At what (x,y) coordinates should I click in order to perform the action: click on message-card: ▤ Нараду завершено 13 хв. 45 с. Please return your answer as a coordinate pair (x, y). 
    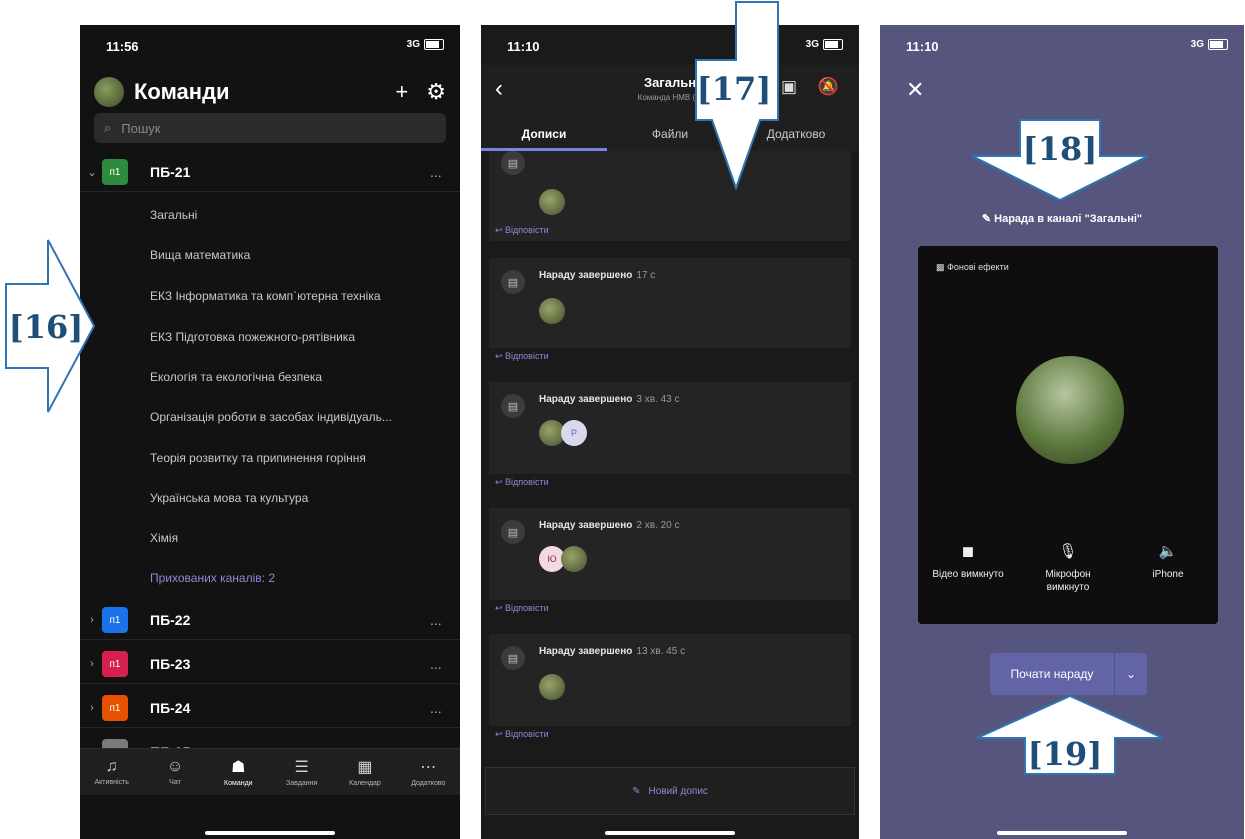
    Looking at the image, I should click on (670, 680).